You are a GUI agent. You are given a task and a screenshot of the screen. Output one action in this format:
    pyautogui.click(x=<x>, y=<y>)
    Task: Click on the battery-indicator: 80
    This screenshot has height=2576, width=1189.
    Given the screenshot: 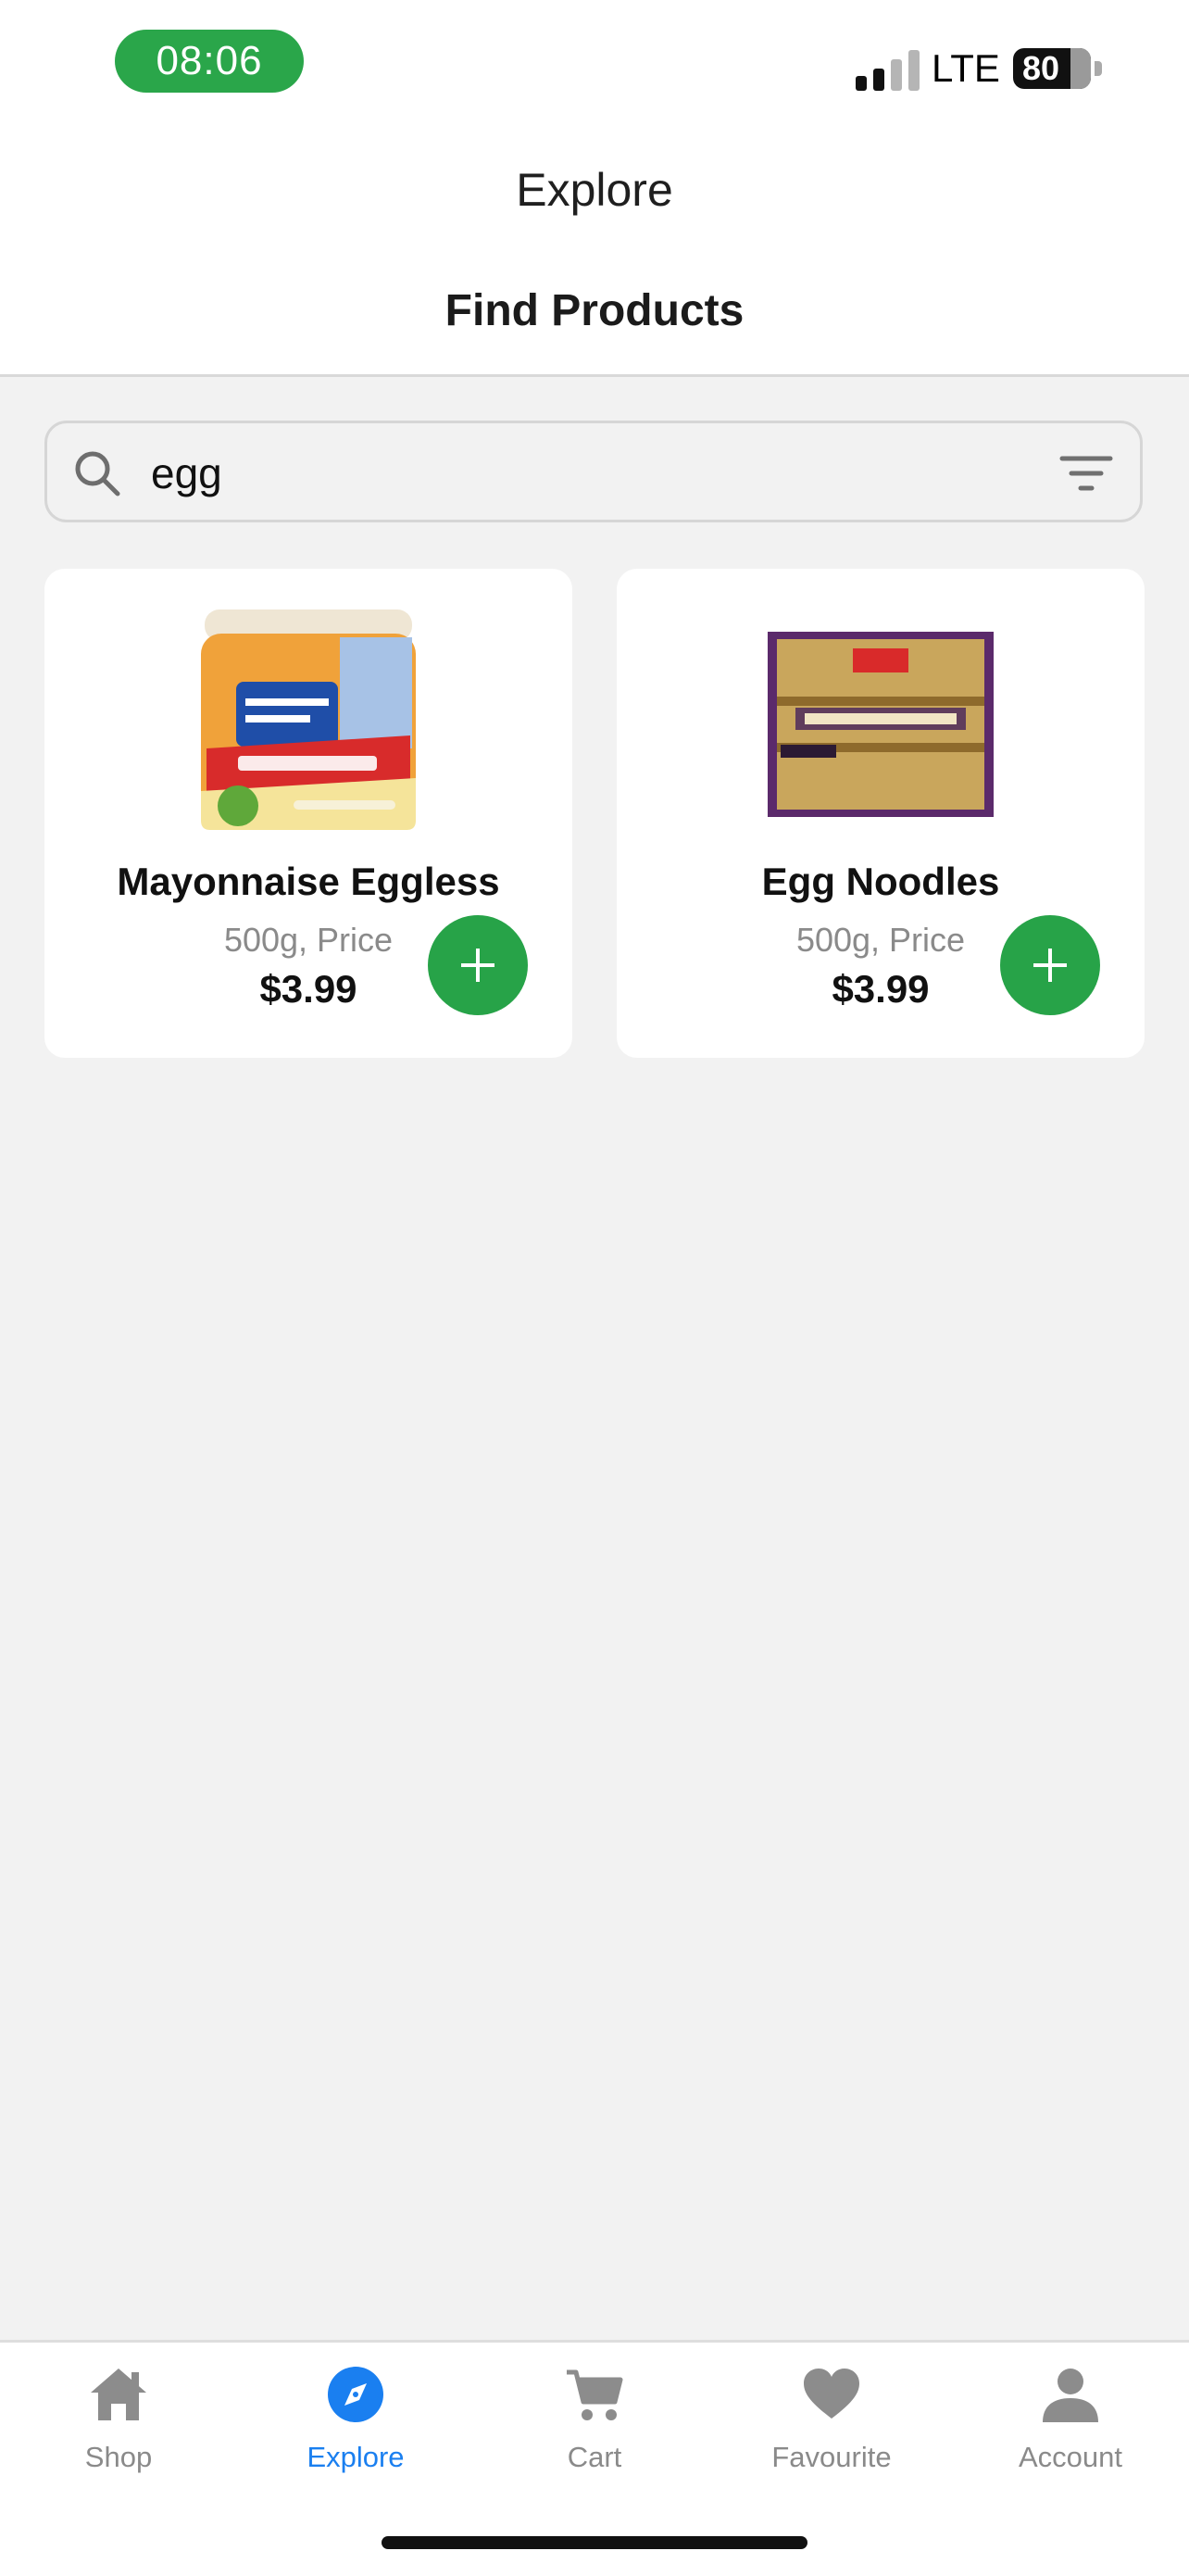 What is the action you would take?
    pyautogui.click(x=1057, y=68)
    